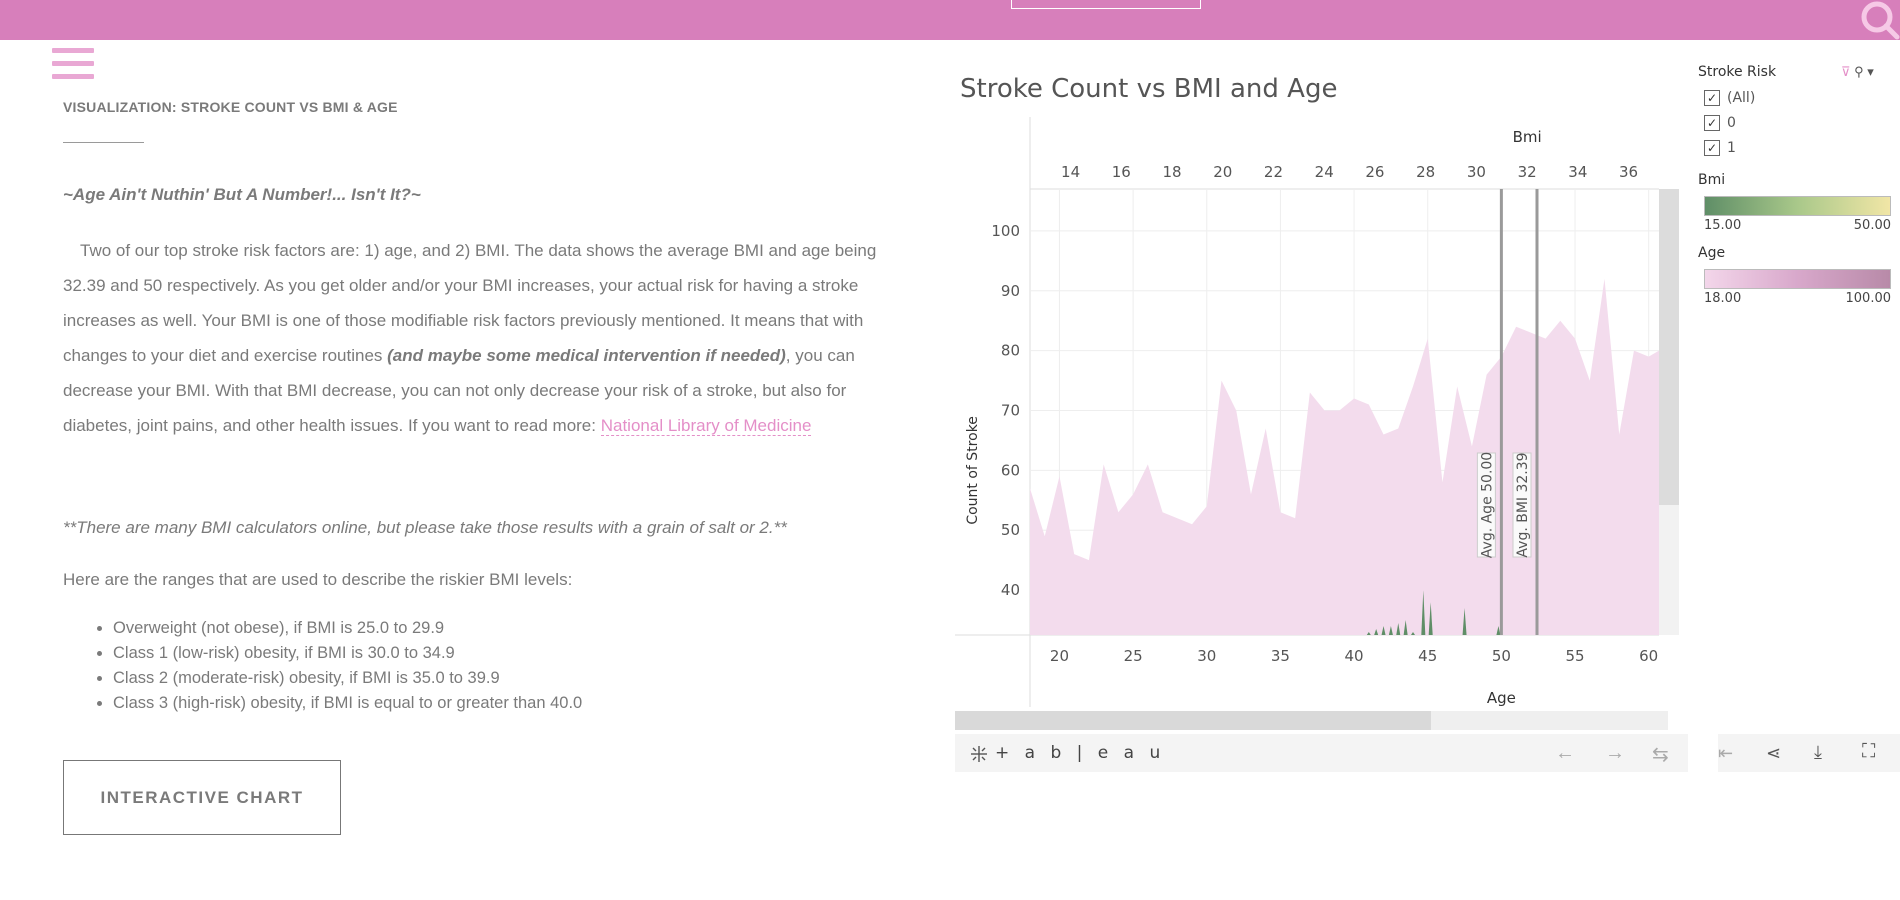 Image resolution: width=1900 pixels, height=900 pixels. Describe the element at coordinates (1846, 71) in the screenshot. I see `clear-filter-icon: ⊽` at that location.